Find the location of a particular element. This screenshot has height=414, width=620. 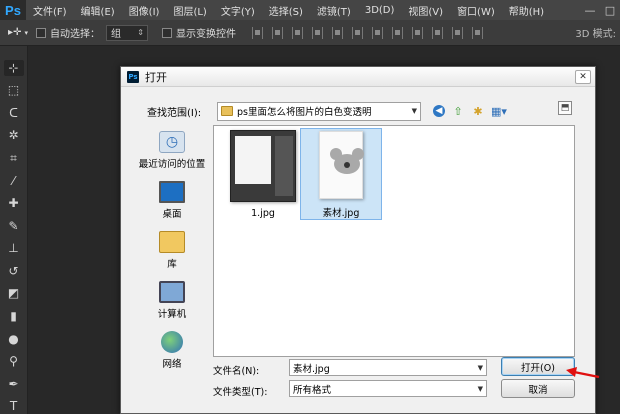

open-button: 打开(O) is located at coordinates (538, 366).